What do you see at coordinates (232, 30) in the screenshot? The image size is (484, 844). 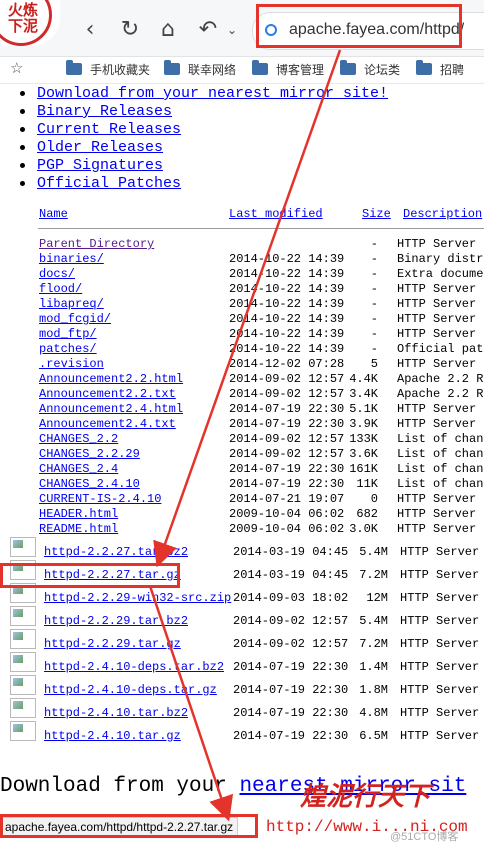 I see `chevron-down-icon: ⌄` at bounding box center [232, 30].